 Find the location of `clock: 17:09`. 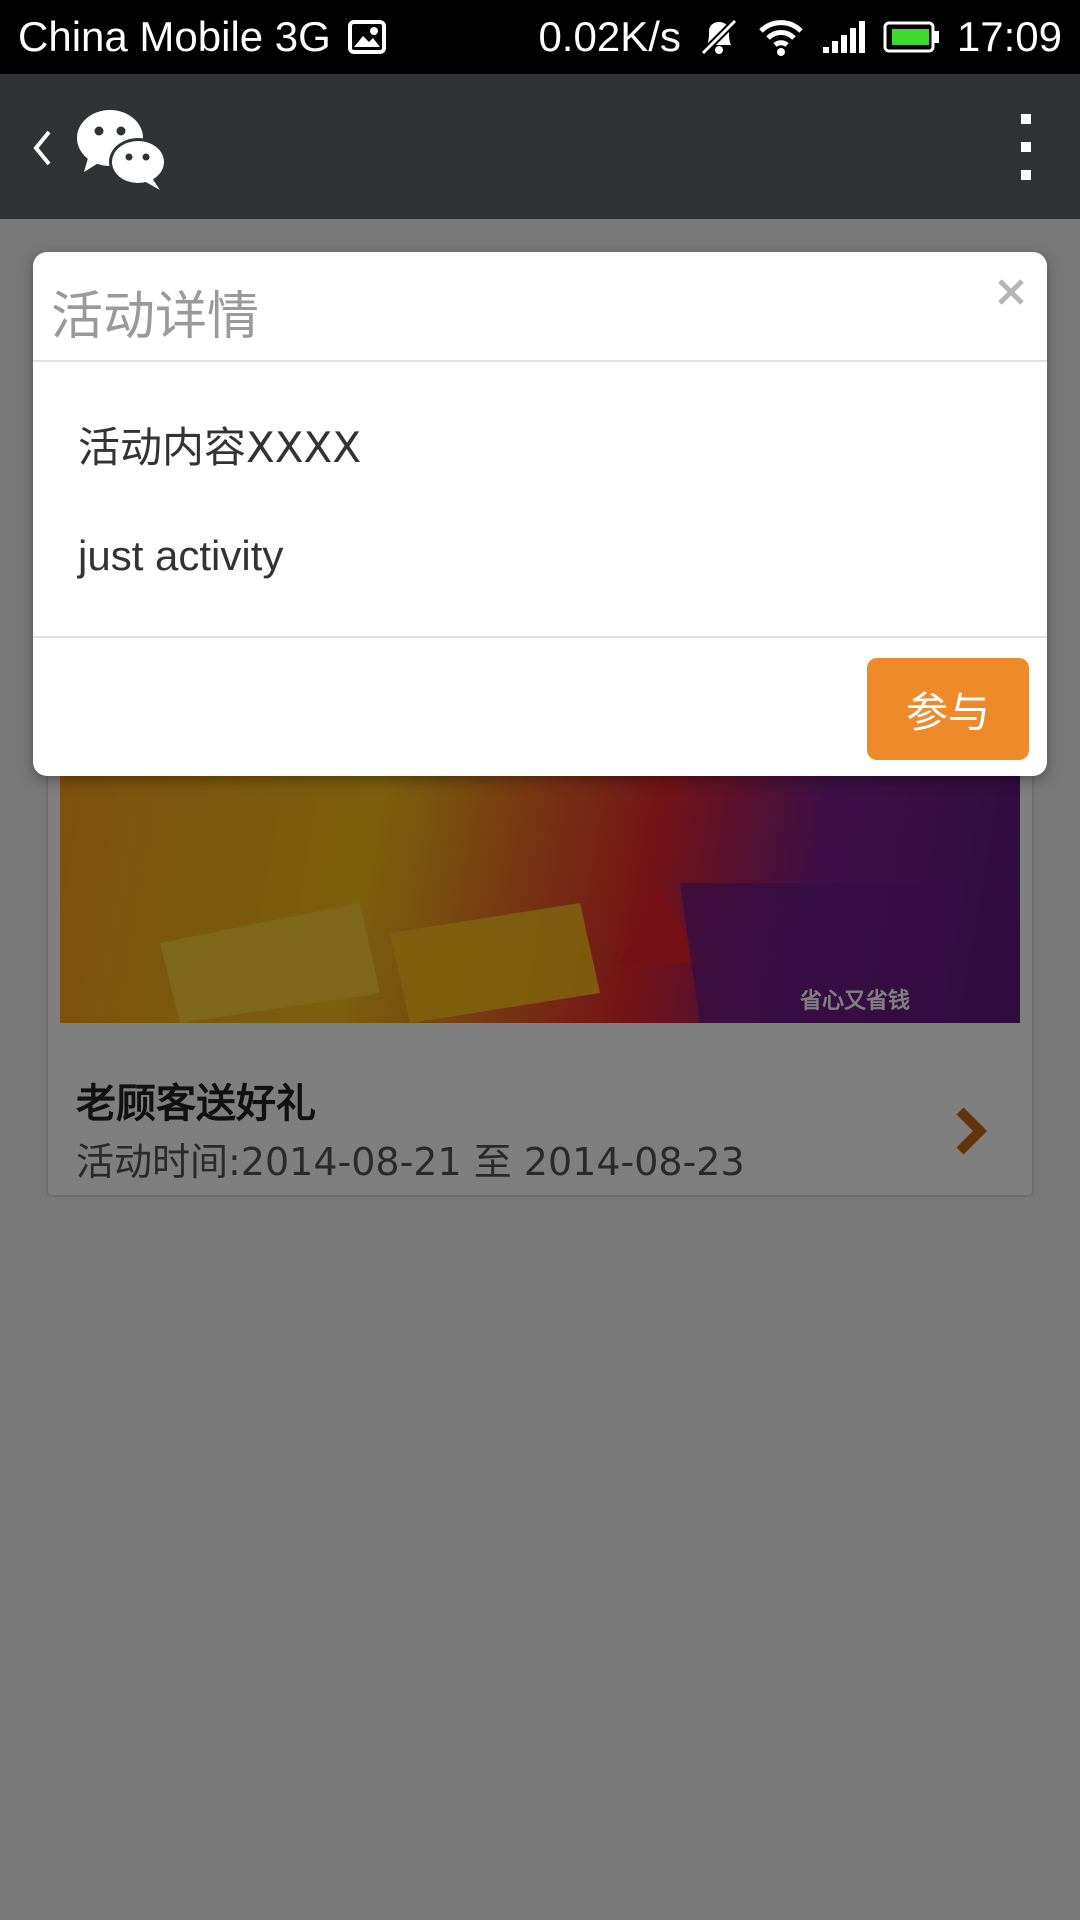

clock: 17:09 is located at coordinates (1009, 36).